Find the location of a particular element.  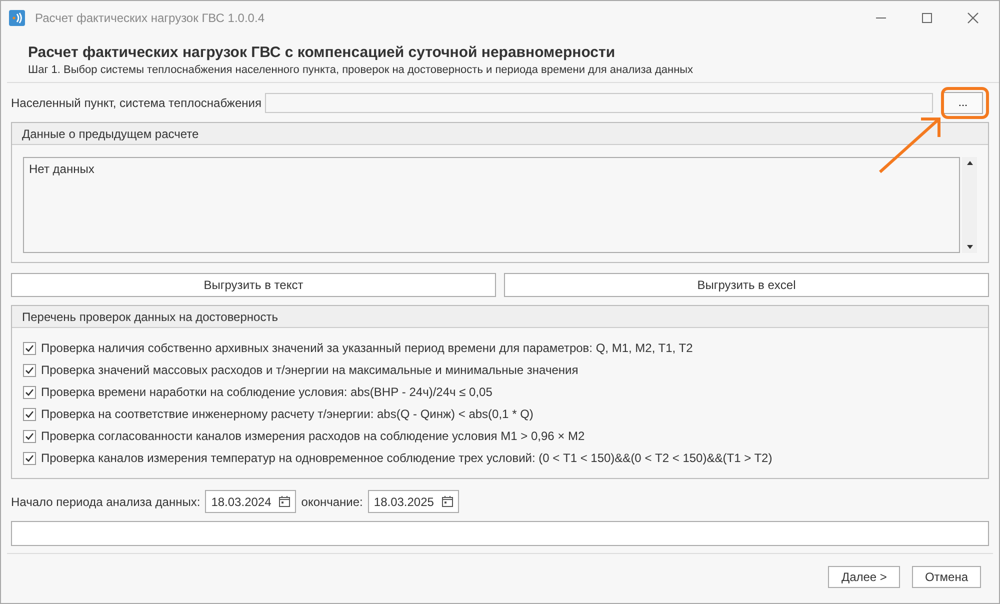

check-label: Проверка каналов измерения температур на одновременное соблюдение трех условий: (0 < T1 < 150)&&(0 < T2 < 150)&&(T1 > T2) is located at coordinates (406, 458).